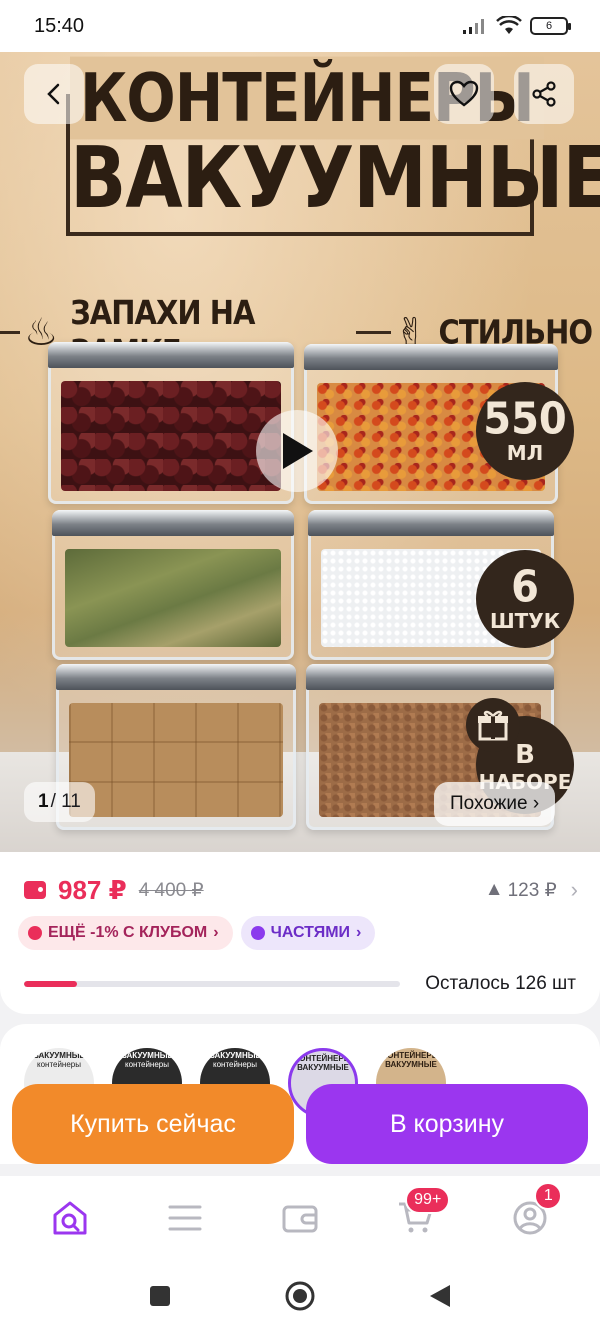  Describe the element at coordinates (525, 419) in the screenshot. I see `volume-value: 550` at that location.